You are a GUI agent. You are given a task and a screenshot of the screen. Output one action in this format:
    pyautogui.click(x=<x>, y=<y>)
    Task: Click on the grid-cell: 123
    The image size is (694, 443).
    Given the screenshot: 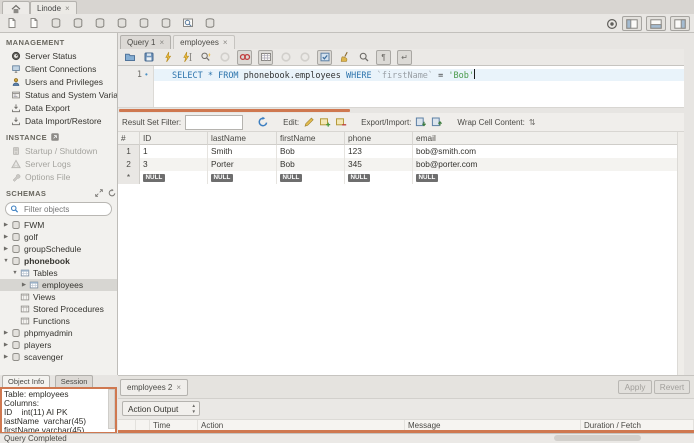 What is the action you would take?
    pyautogui.click(x=379, y=151)
    